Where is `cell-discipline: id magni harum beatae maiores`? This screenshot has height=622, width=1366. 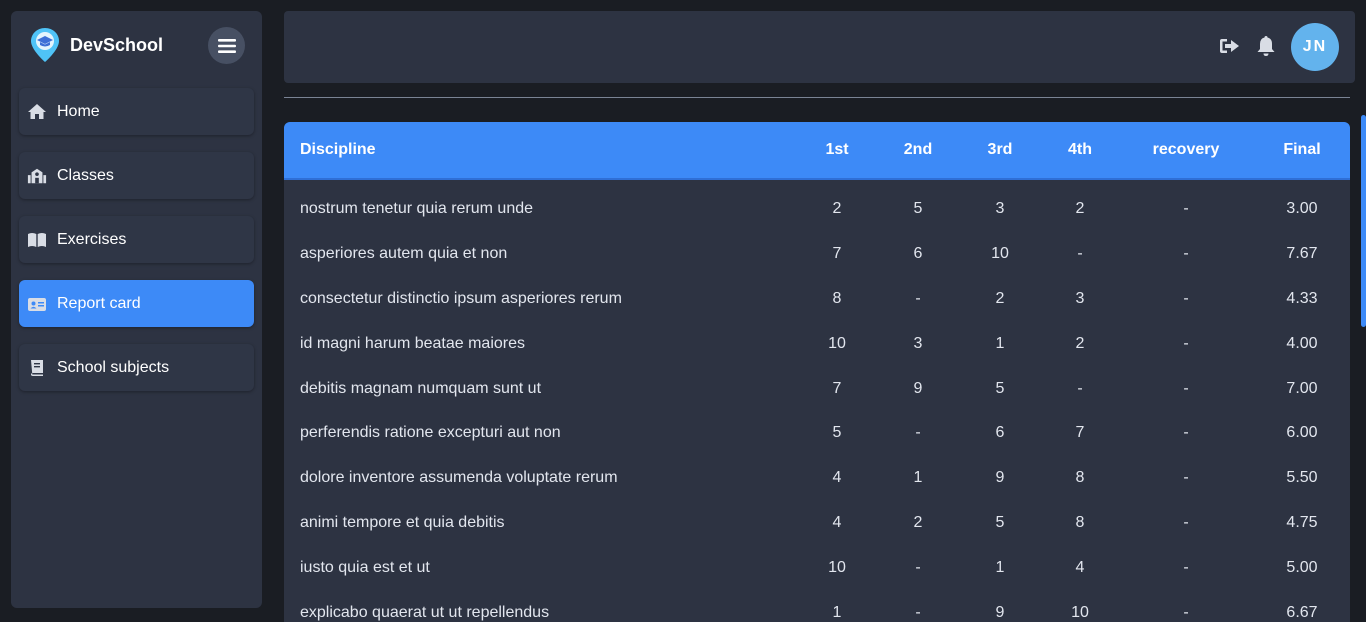 cell-discipline: id magni harum beatae maiores is located at coordinates (413, 343).